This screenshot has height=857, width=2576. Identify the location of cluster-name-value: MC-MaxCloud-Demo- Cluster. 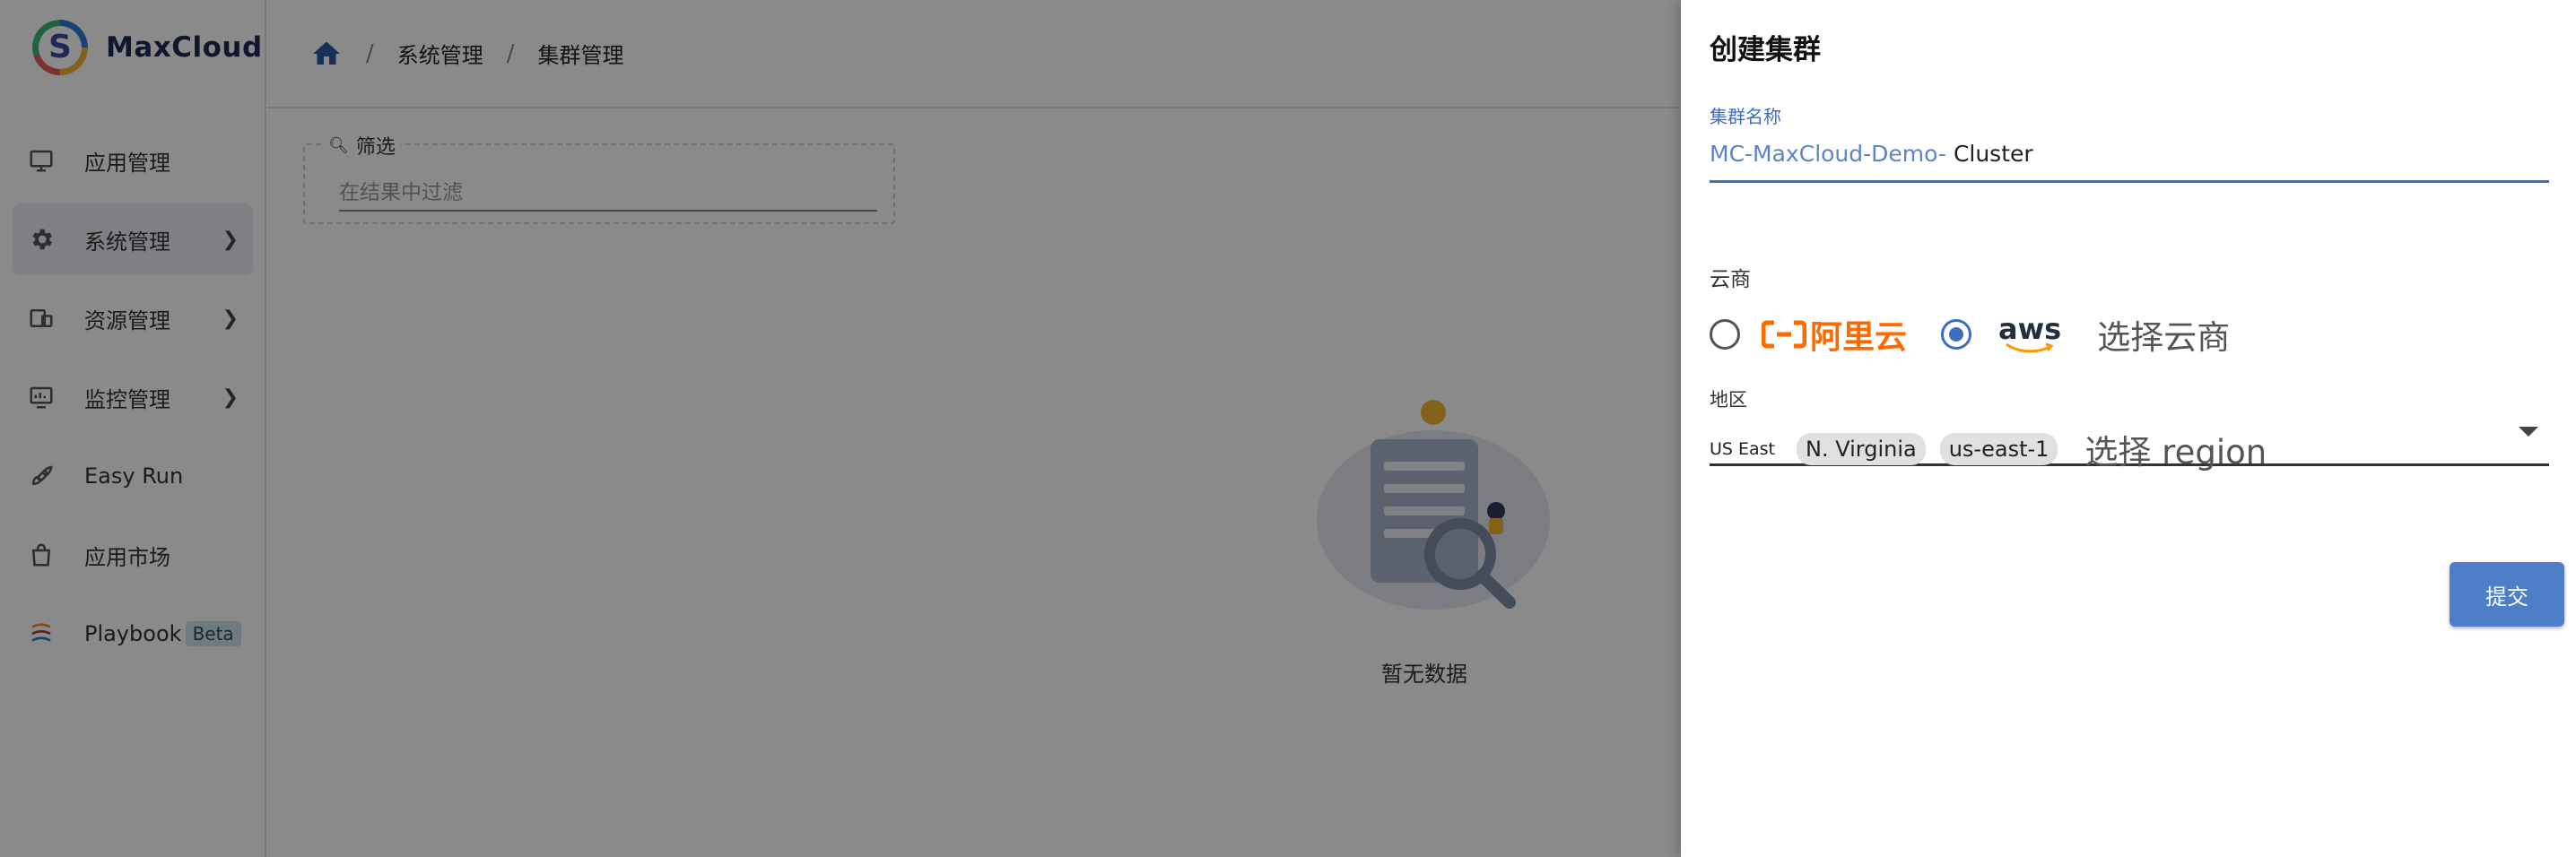
(2129, 154).